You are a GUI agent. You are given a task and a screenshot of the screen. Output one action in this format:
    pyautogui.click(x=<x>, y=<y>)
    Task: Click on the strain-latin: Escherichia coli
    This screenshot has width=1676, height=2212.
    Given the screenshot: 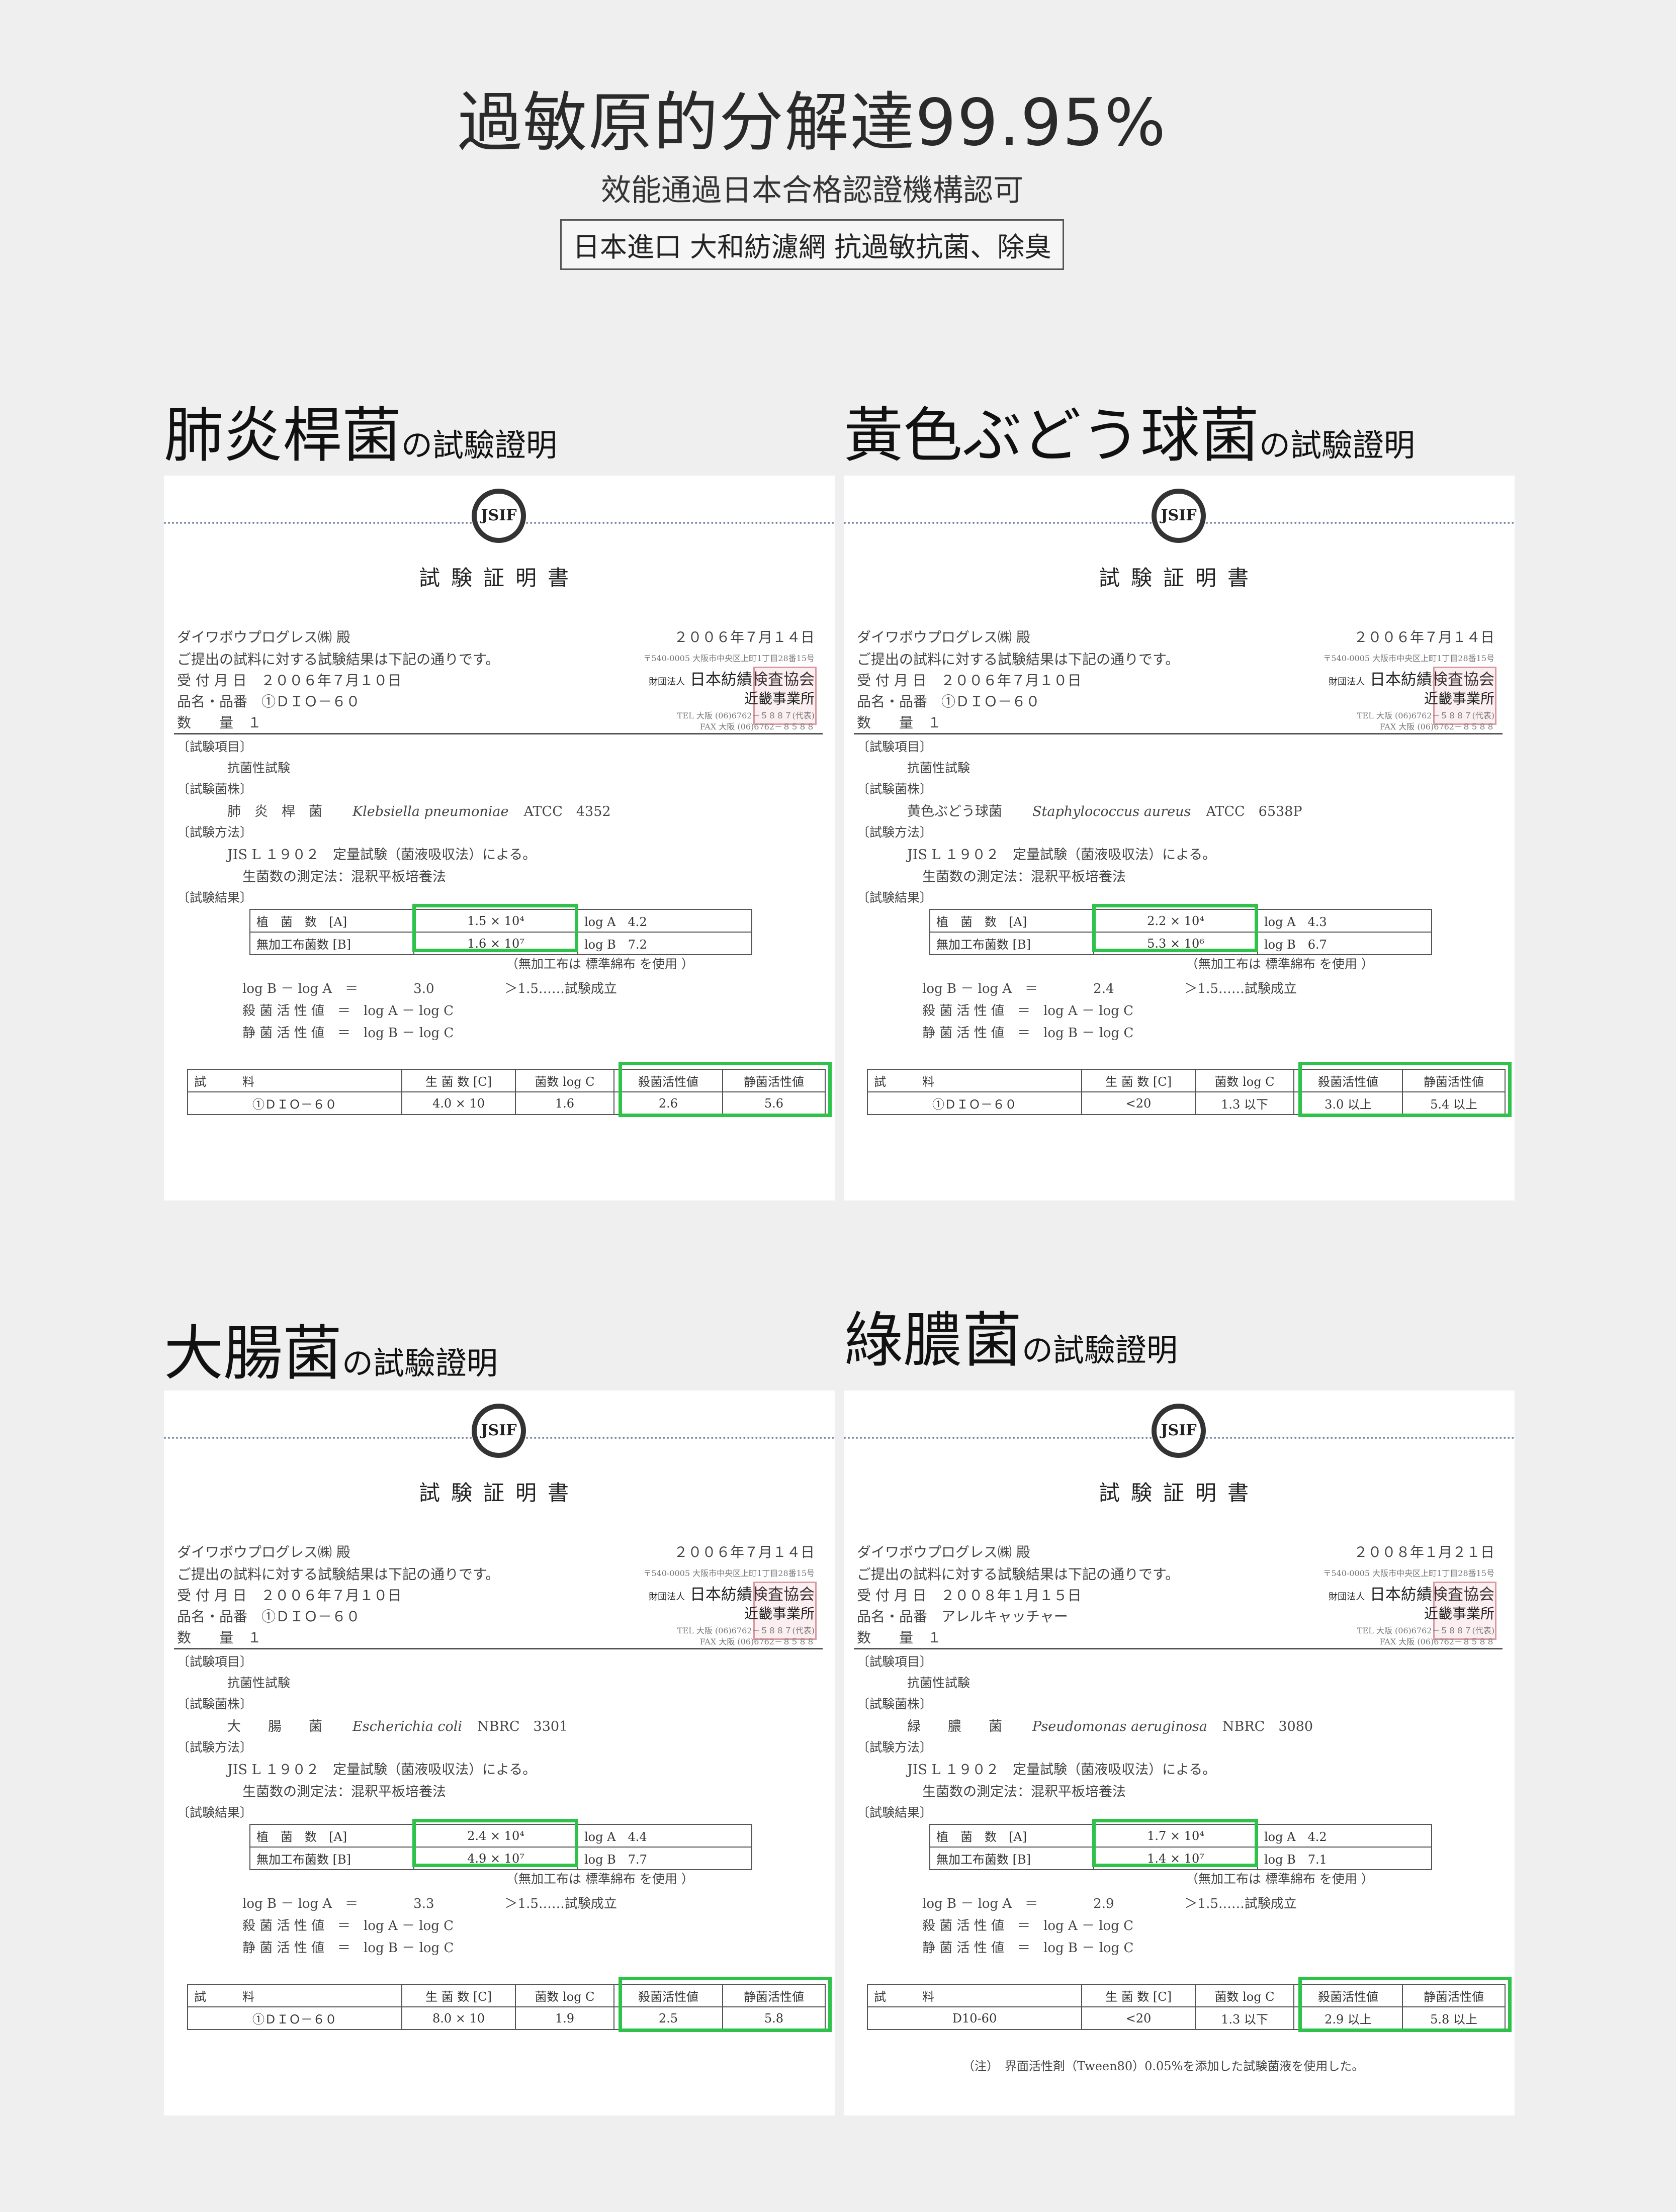 What is the action you would take?
    pyautogui.click(x=407, y=1726)
    